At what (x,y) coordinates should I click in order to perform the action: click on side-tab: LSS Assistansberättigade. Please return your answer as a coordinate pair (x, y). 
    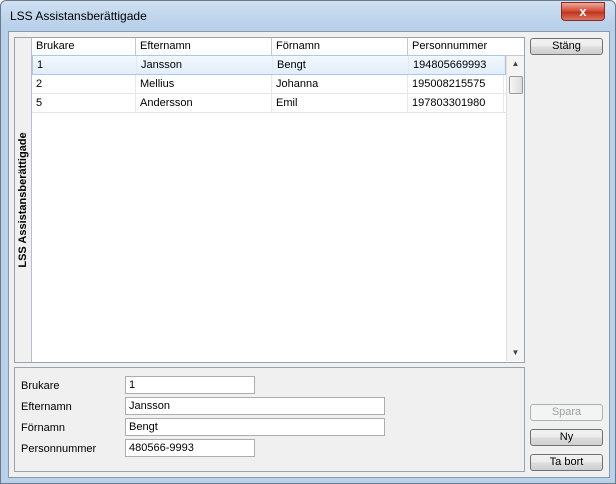
    Looking at the image, I should click on (23, 200).